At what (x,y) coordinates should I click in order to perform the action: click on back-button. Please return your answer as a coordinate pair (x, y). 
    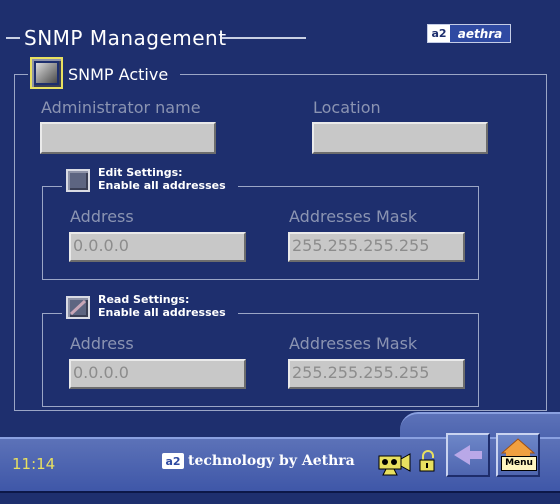
    Looking at the image, I should click on (468, 455).